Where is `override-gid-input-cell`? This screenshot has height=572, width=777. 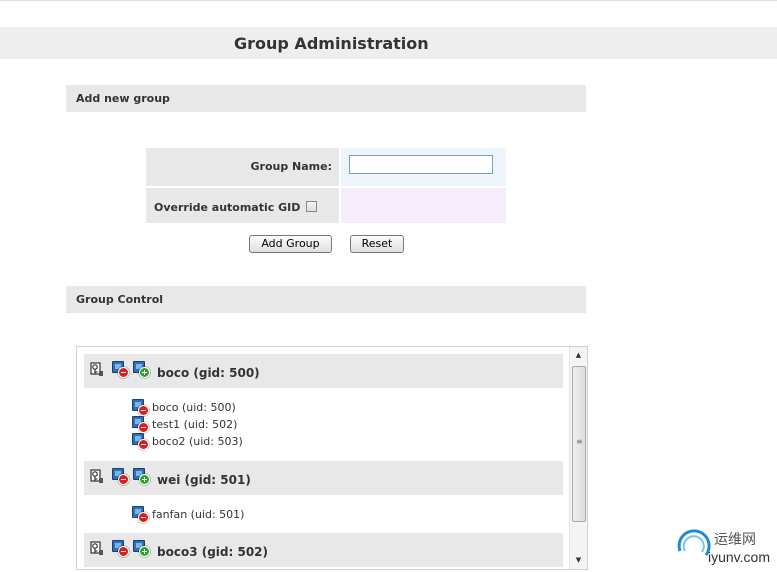
override-gid-input-cell is located at coordinates (423, 205).